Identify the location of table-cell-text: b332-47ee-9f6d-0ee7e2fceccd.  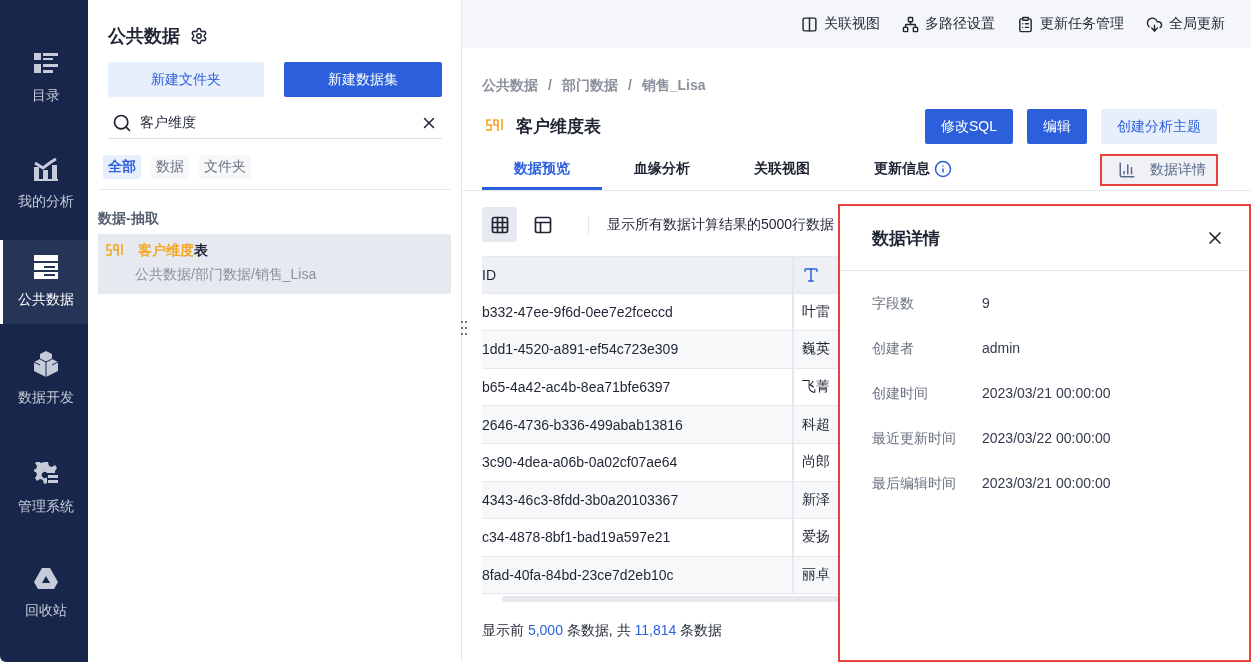
(578, 312).